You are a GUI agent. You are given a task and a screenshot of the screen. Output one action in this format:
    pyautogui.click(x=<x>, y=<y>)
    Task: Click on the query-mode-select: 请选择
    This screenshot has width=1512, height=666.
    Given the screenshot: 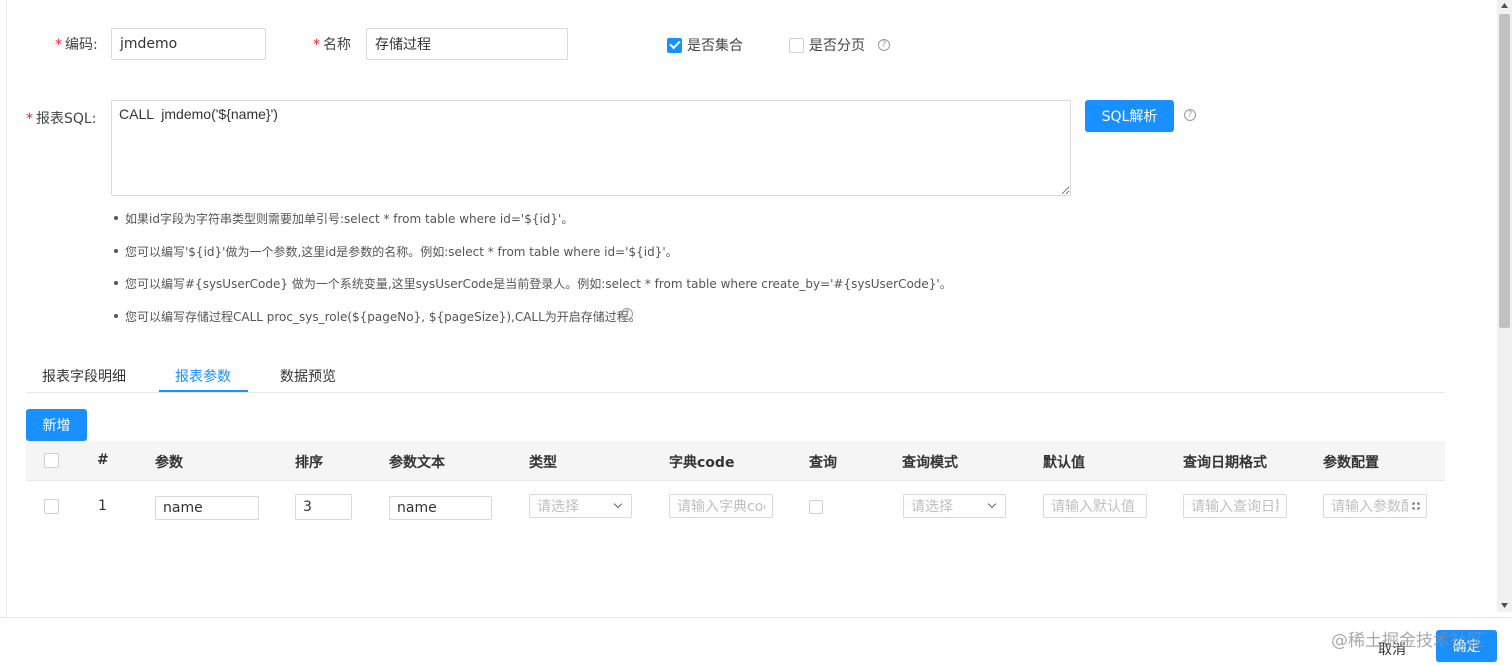 What is the action you would take?
    pyautogui.click(x=954, y=506)
    